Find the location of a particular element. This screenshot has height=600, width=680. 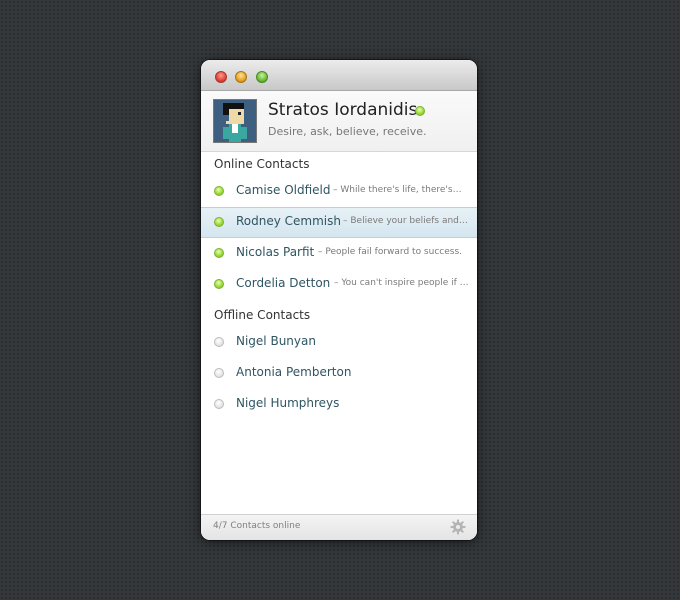

contact-row: Antonia Pemberton is located at coordinates (339, 373).